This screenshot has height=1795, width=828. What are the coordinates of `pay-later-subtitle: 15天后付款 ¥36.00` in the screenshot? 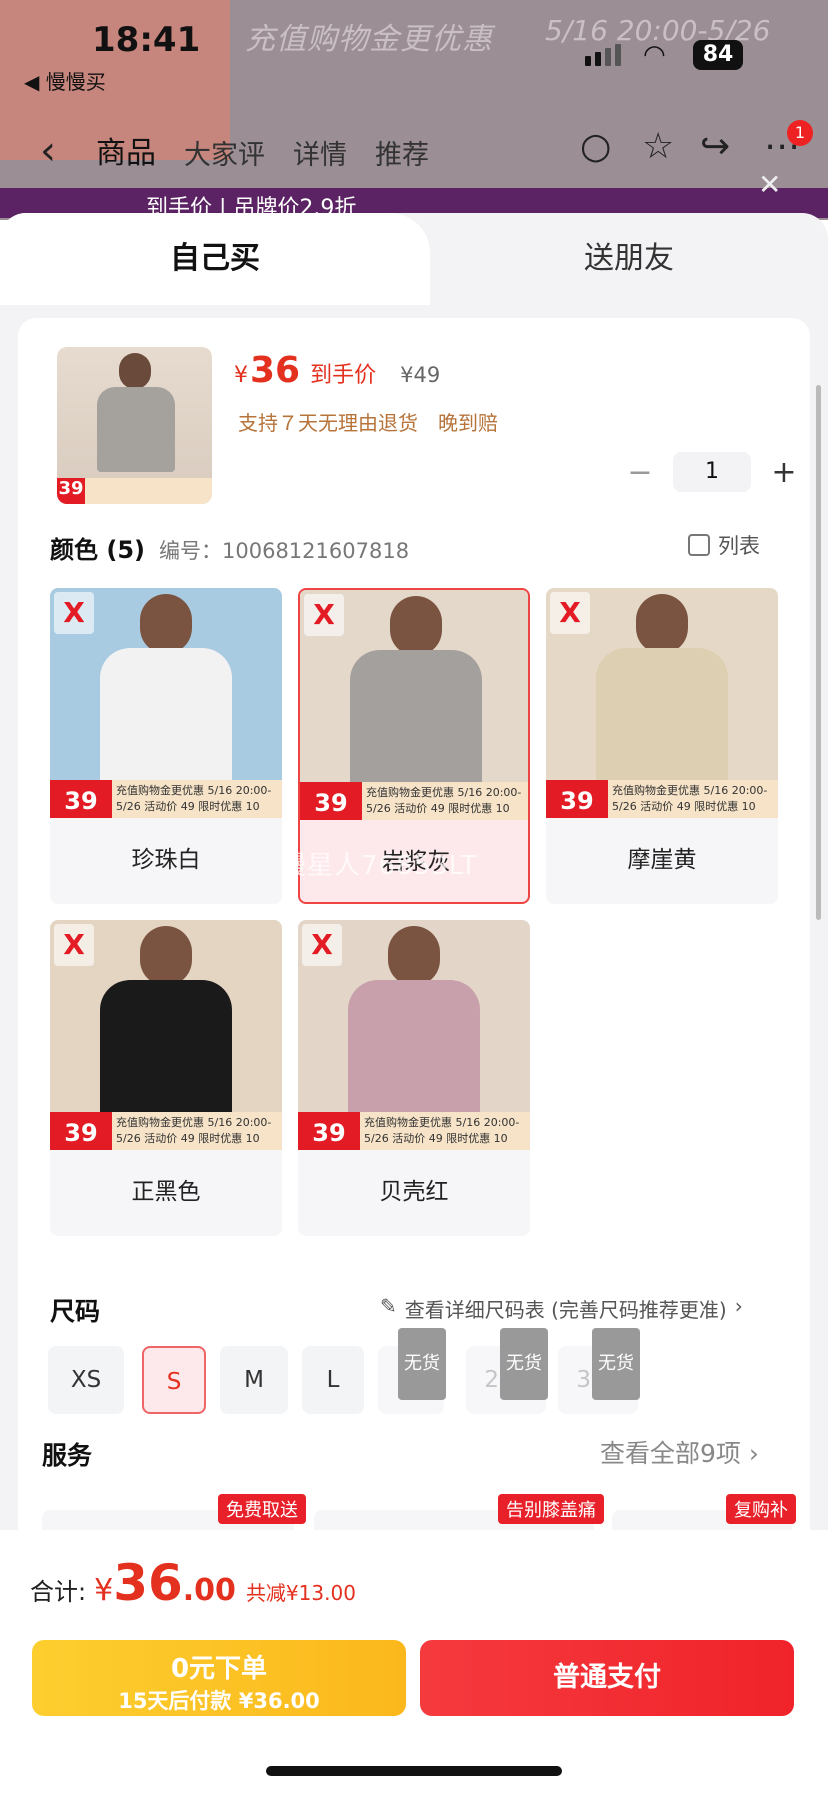 It's located at (219, 1701).